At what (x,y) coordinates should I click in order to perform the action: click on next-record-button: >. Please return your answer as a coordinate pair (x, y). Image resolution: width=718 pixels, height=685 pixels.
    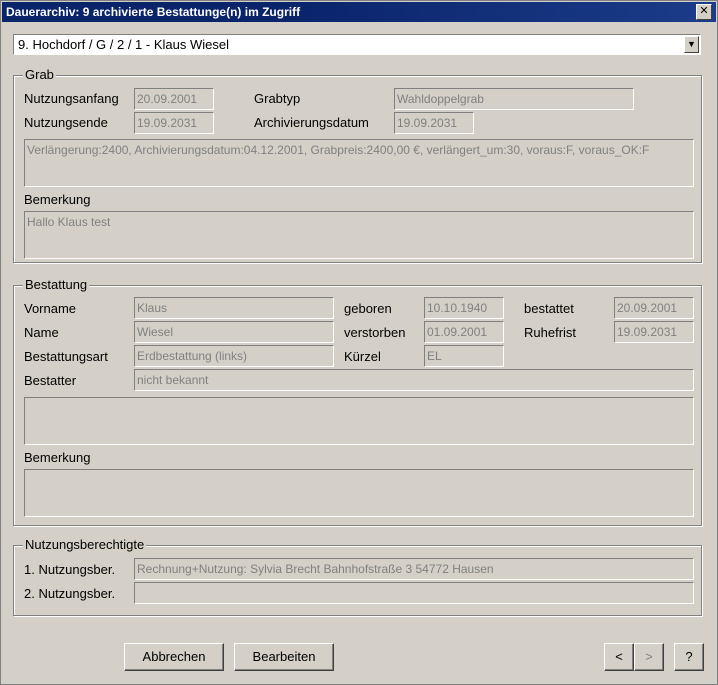
    Looking at the image, I should click on (649, 657).